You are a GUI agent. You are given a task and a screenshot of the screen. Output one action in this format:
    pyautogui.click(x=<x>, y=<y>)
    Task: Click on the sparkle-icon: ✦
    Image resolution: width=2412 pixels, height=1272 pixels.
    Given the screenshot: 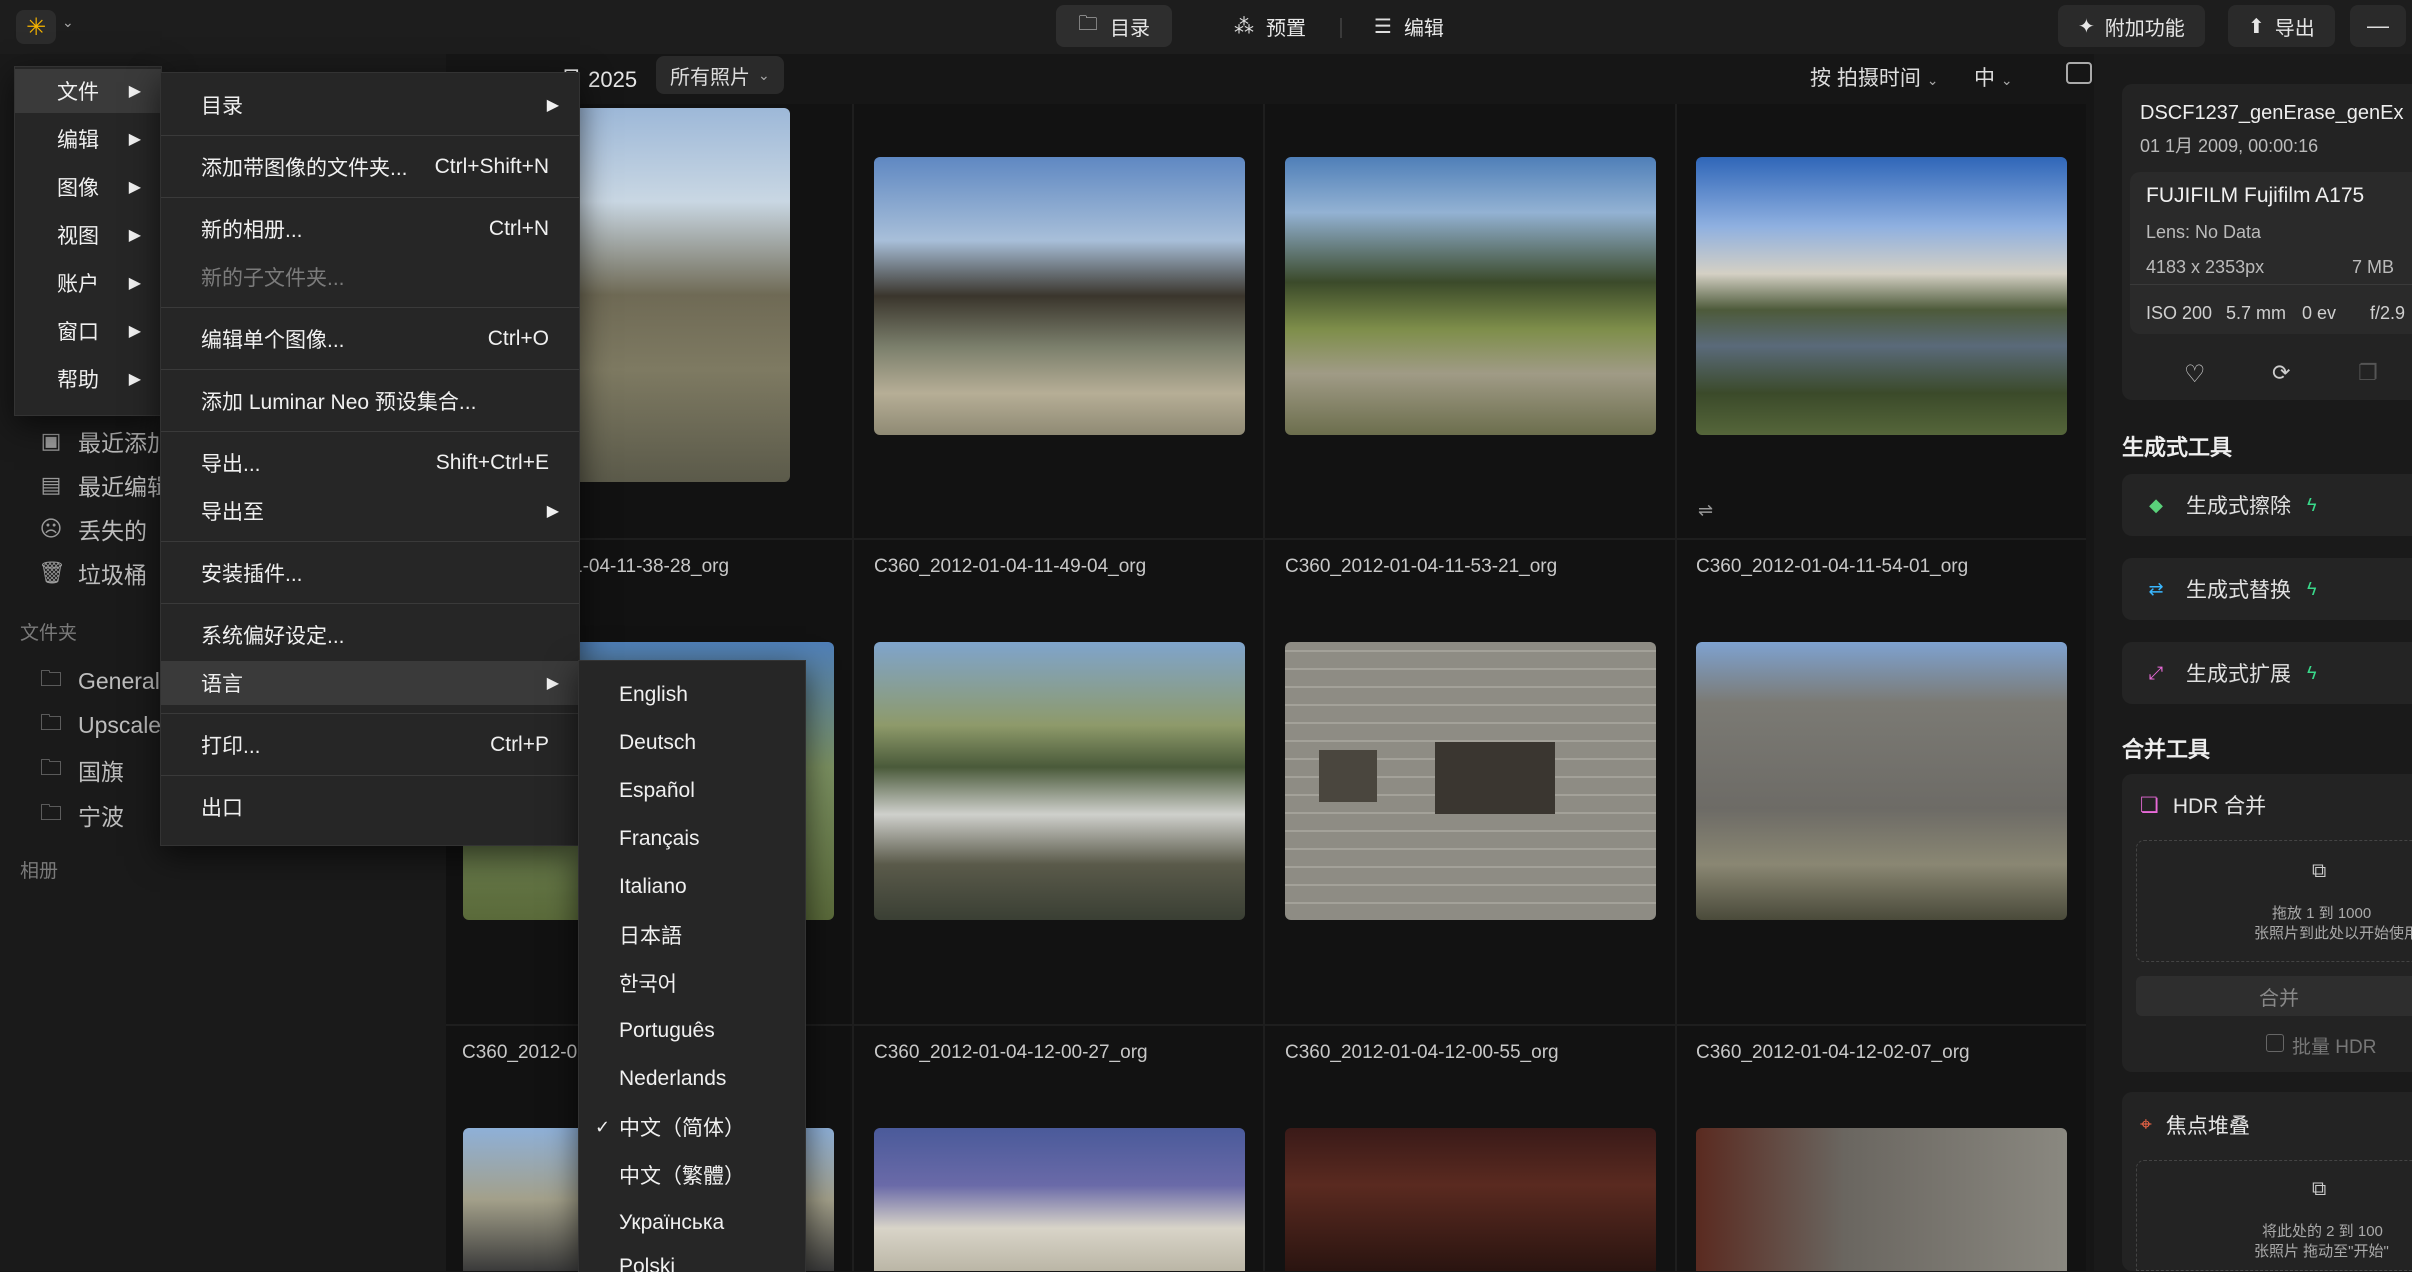 What is the action you would take?
    pyautogui.click(x=2086, y=26)
    